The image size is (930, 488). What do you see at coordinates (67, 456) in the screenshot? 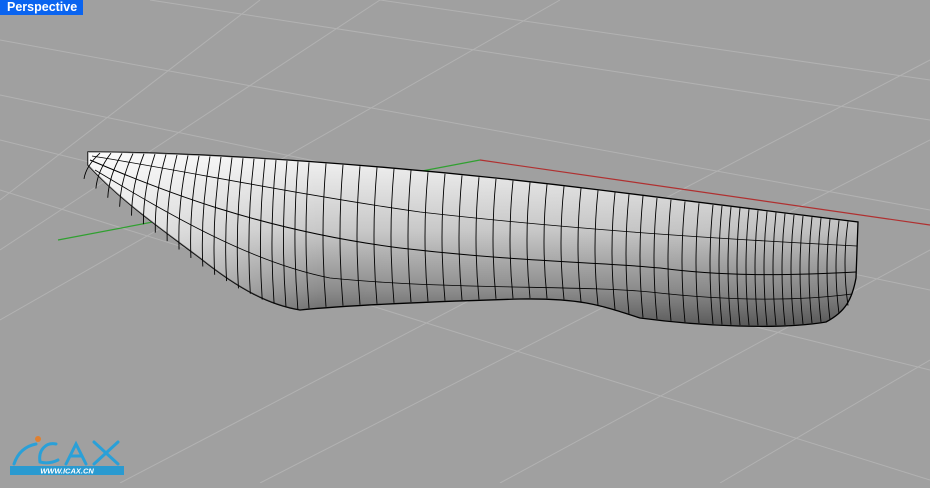
I see `icax-watermark-logo: WWW.ICAX.CN` at bounding box center [67, 456].